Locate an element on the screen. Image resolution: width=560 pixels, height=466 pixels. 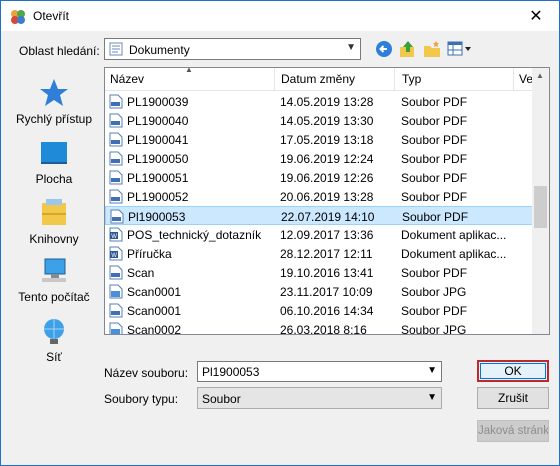
close-button: ✕ is located at coordinates (536, 16).